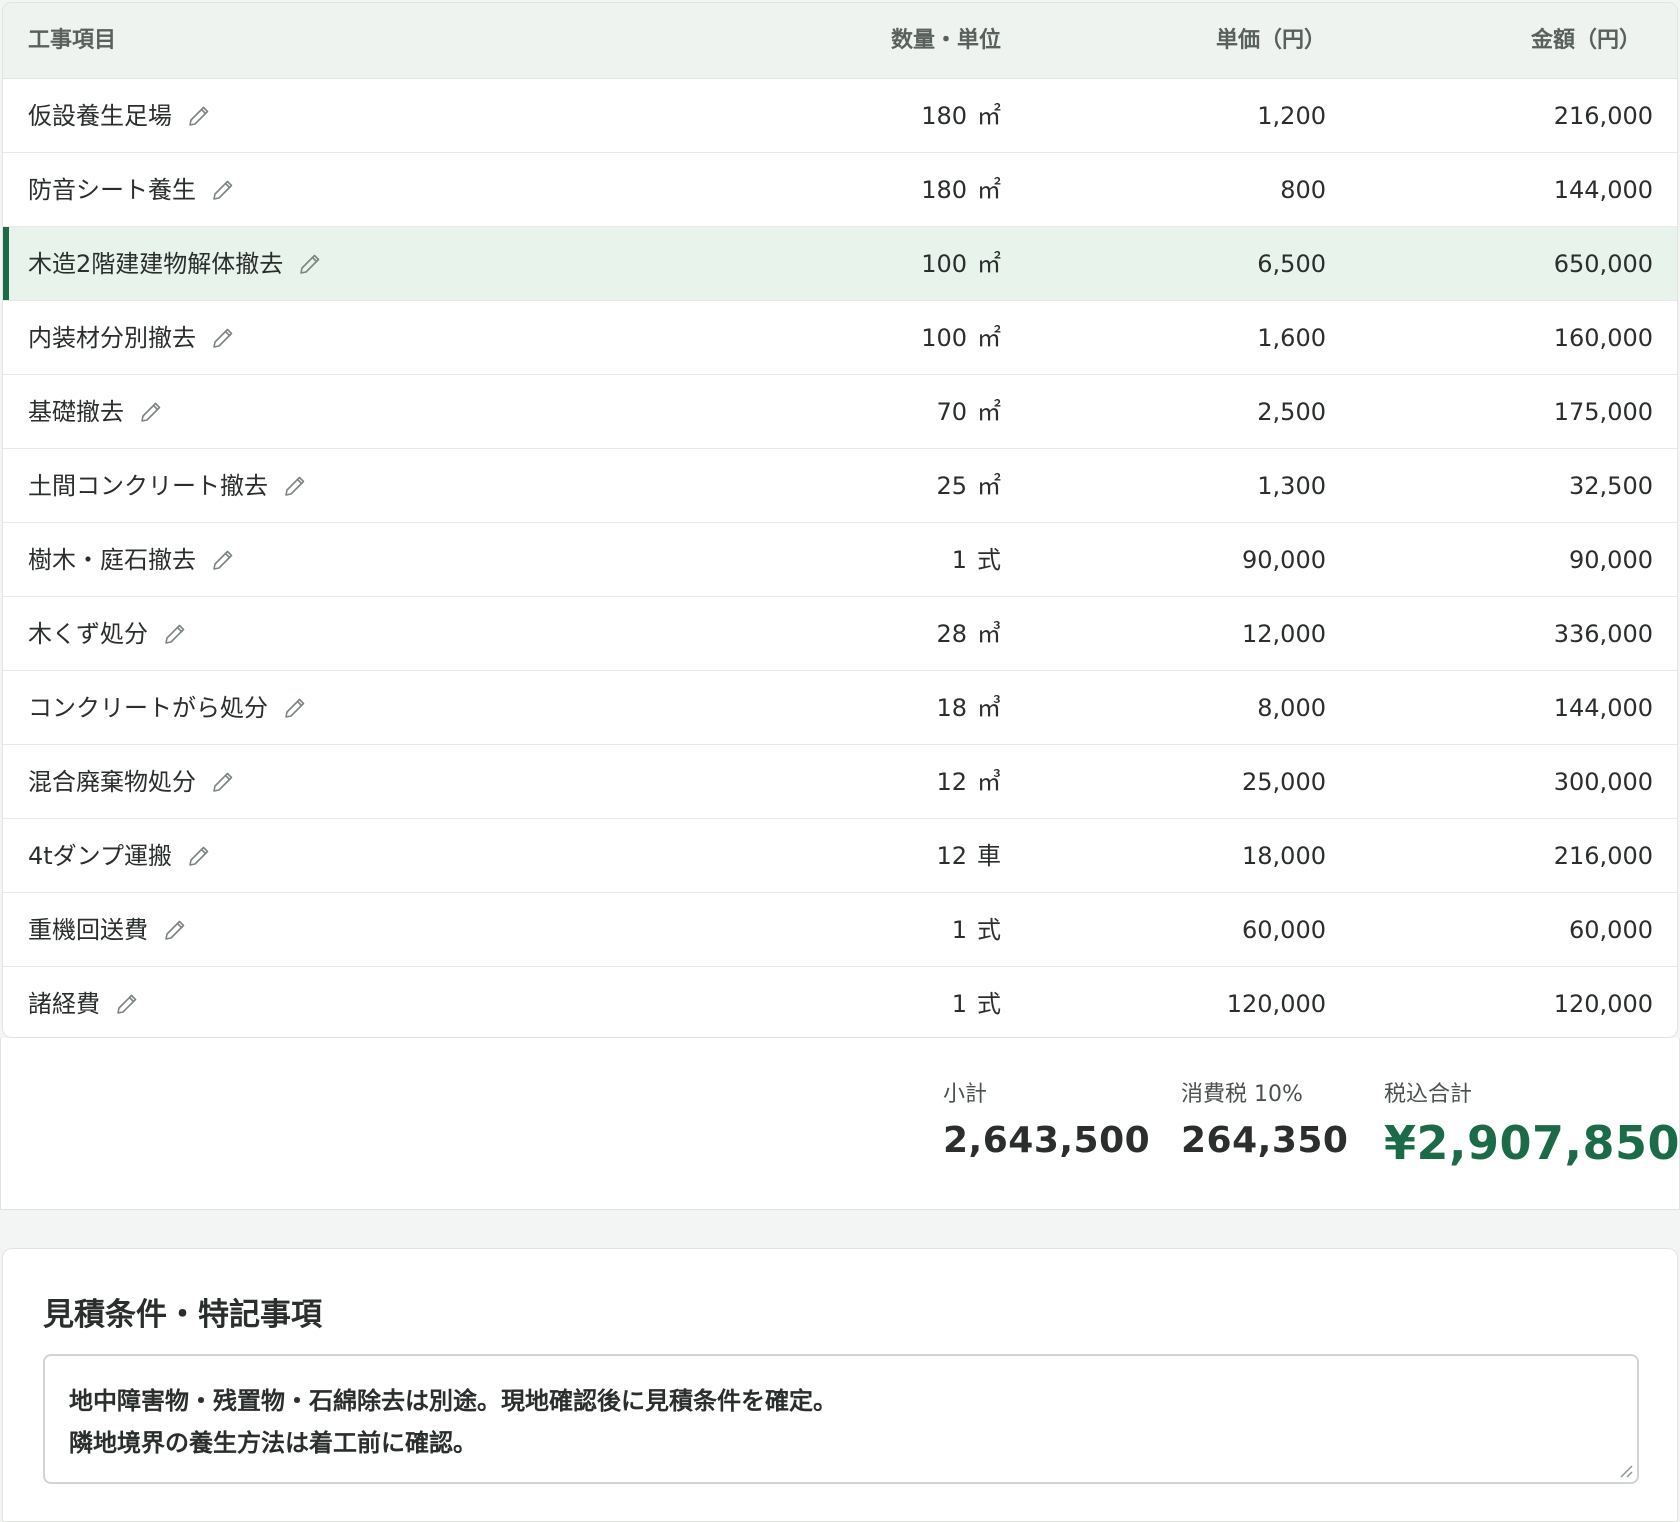 The image size is (1680, 1522). Describe the element at coordinates (72, 40) in the screenshot. I see `header-item: 工事項目` at that location.